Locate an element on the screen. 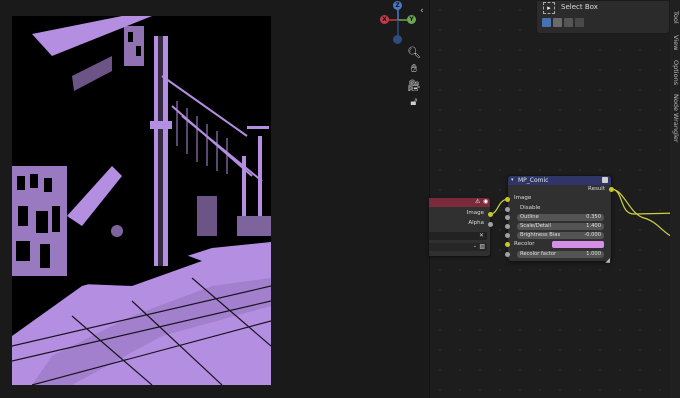  axis-gizmo: Z X Y is located at coordinates (398, 23).